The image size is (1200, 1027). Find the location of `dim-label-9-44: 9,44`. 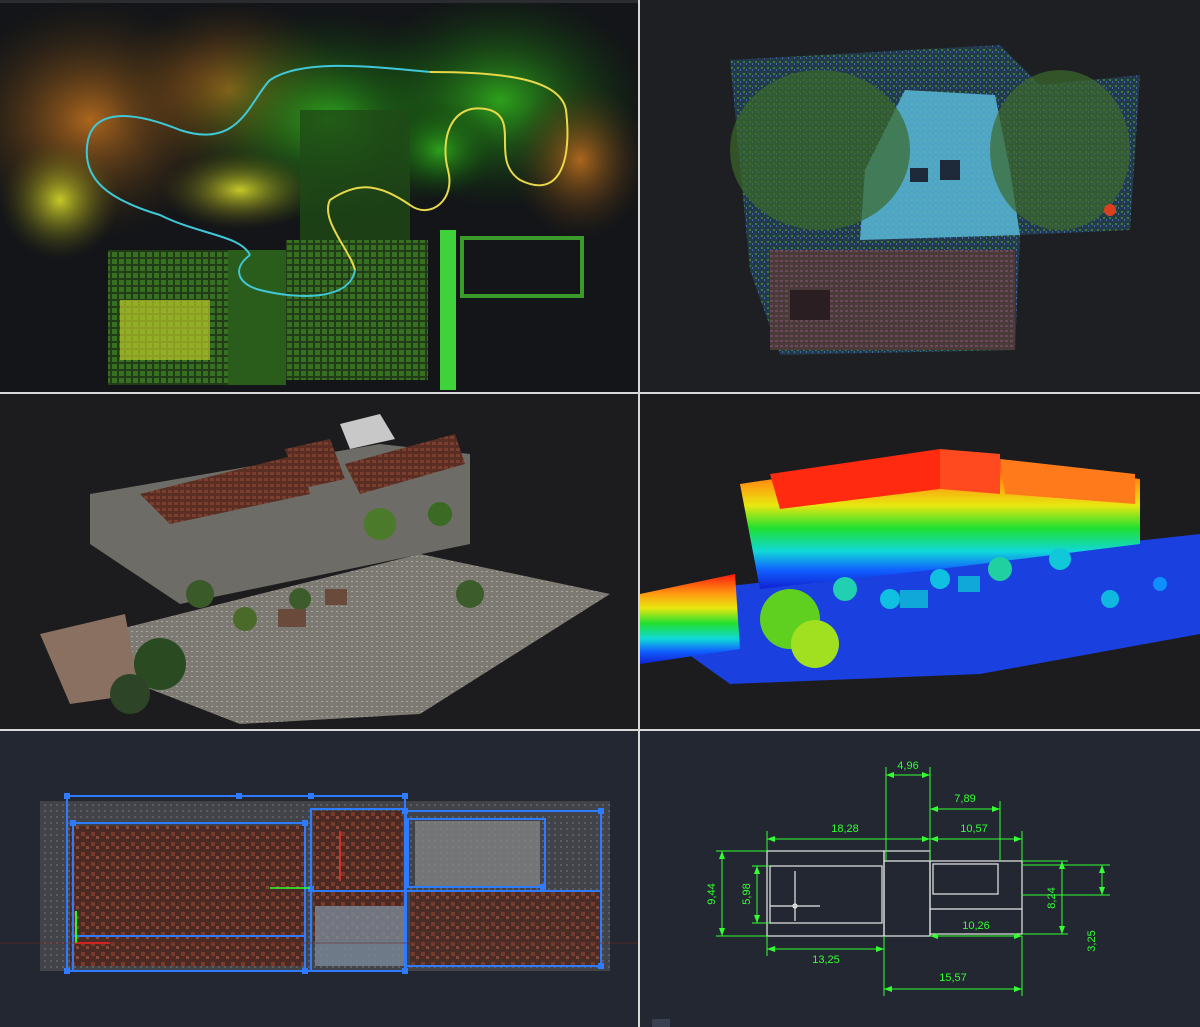

dim-label-9-44: 9,44 is located at coordinates (712, 893).